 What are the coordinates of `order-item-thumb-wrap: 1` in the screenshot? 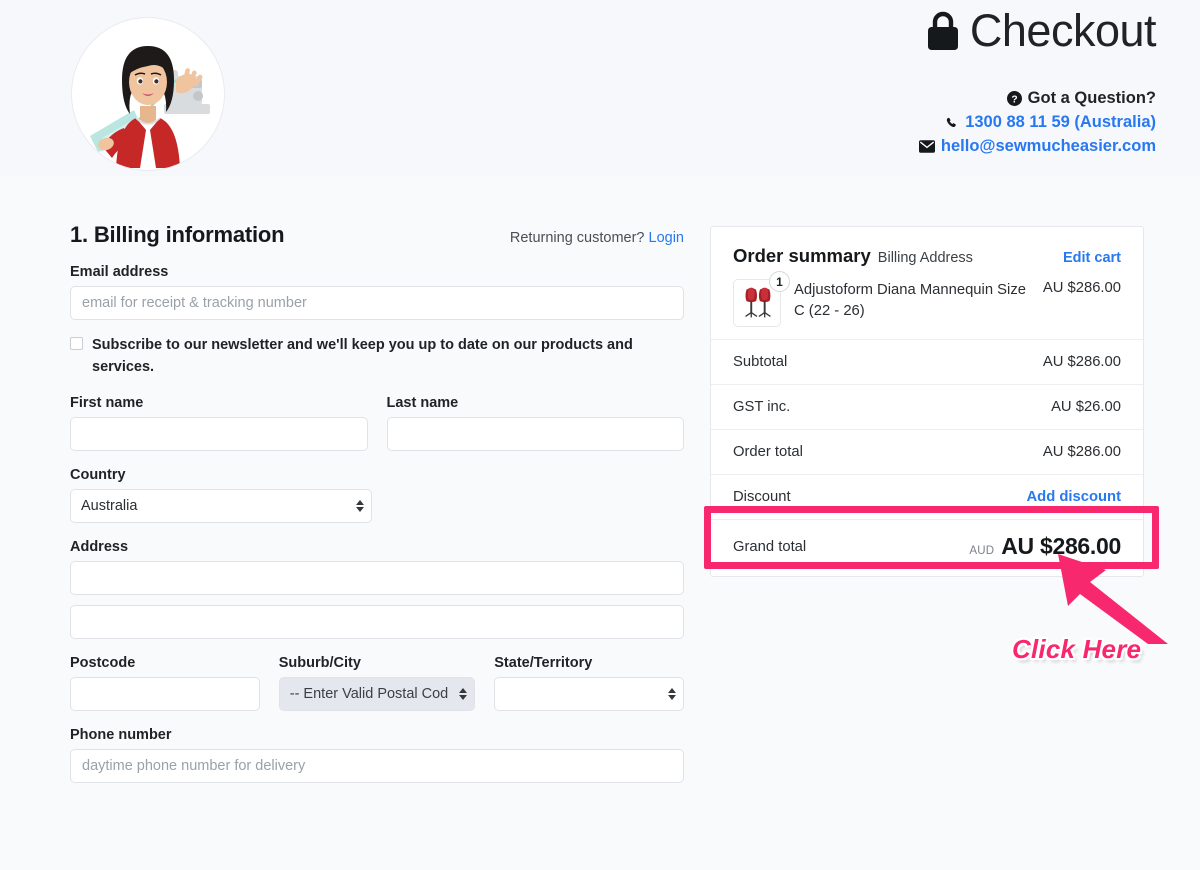 It's located at (761, 299).